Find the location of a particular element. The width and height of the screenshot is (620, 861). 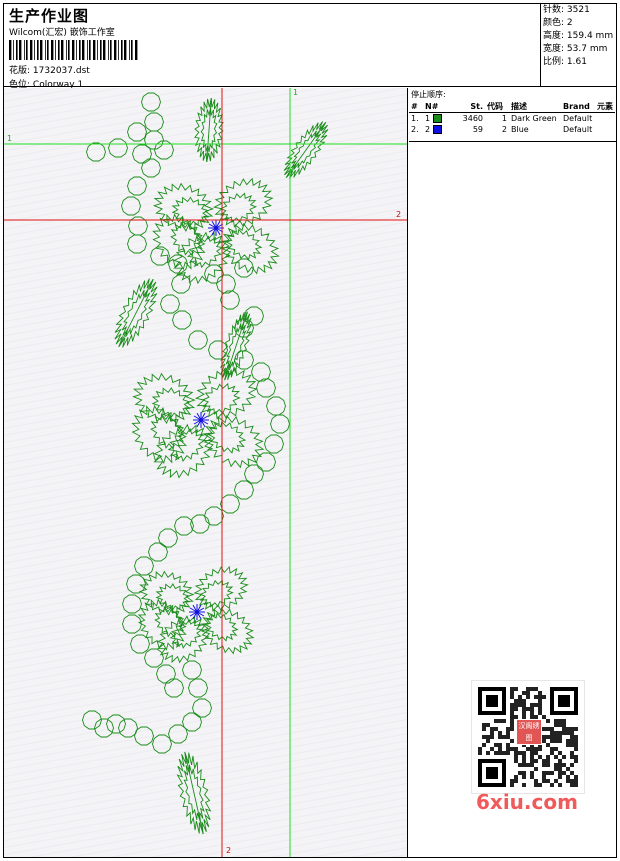

col-header: 元素 is located at coordinates (605, 106).